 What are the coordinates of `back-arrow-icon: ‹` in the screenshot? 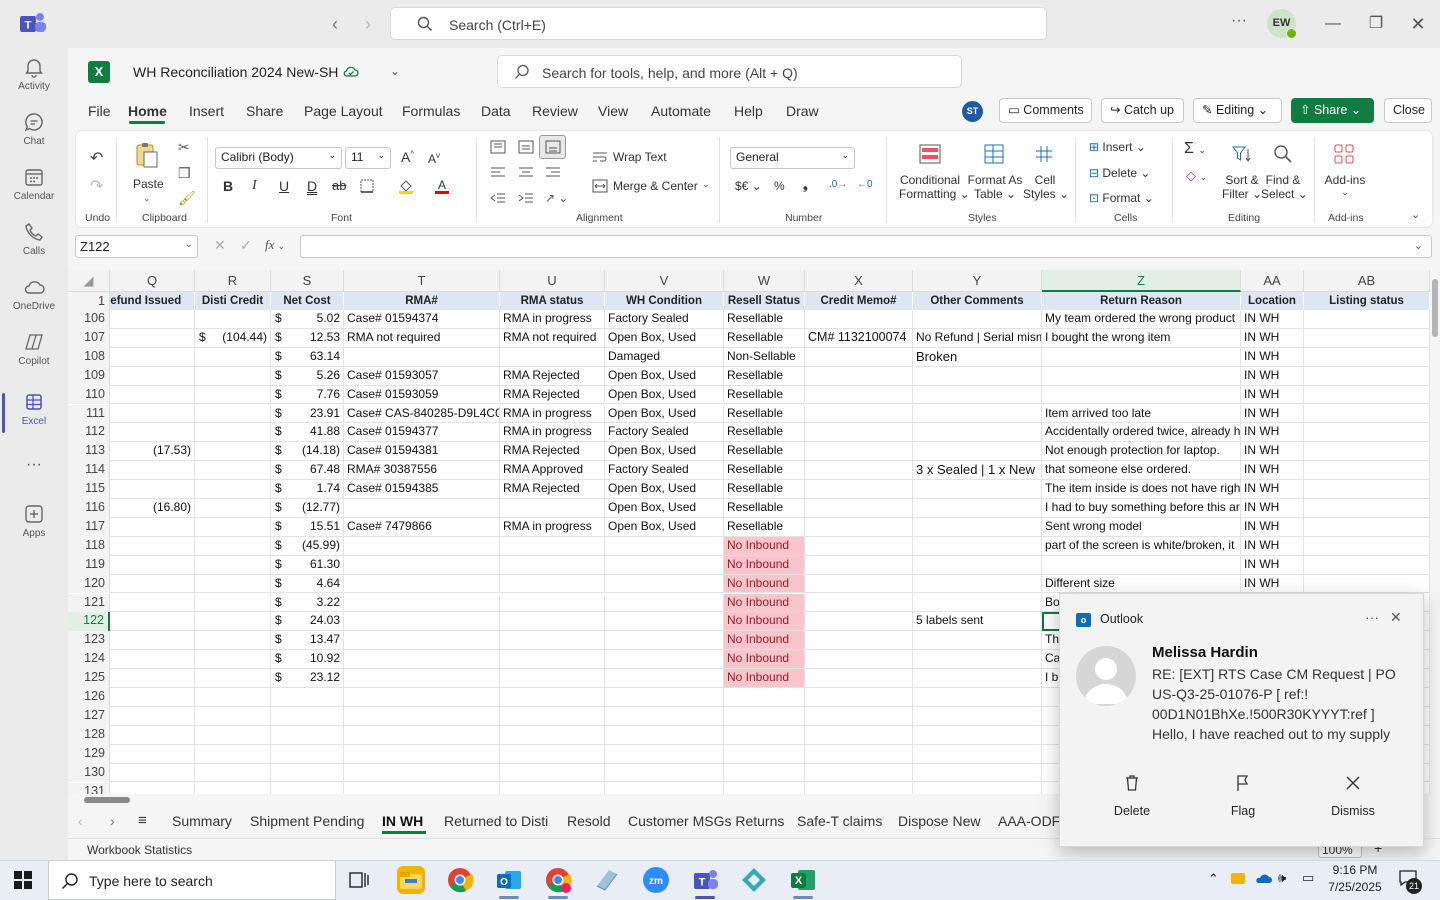 It's located at (335, 24).